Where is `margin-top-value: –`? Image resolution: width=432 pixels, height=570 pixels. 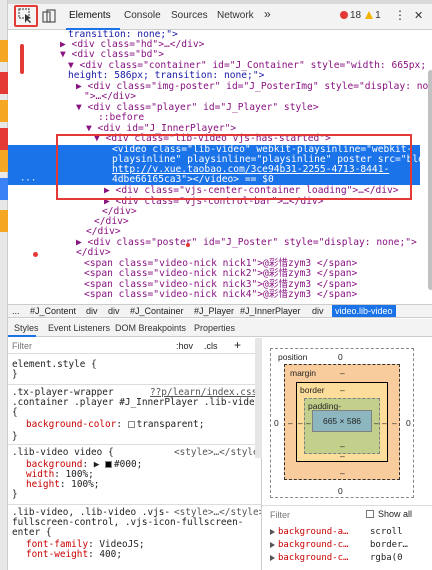
margin-top-value: – is located at coordinates (342, 373).